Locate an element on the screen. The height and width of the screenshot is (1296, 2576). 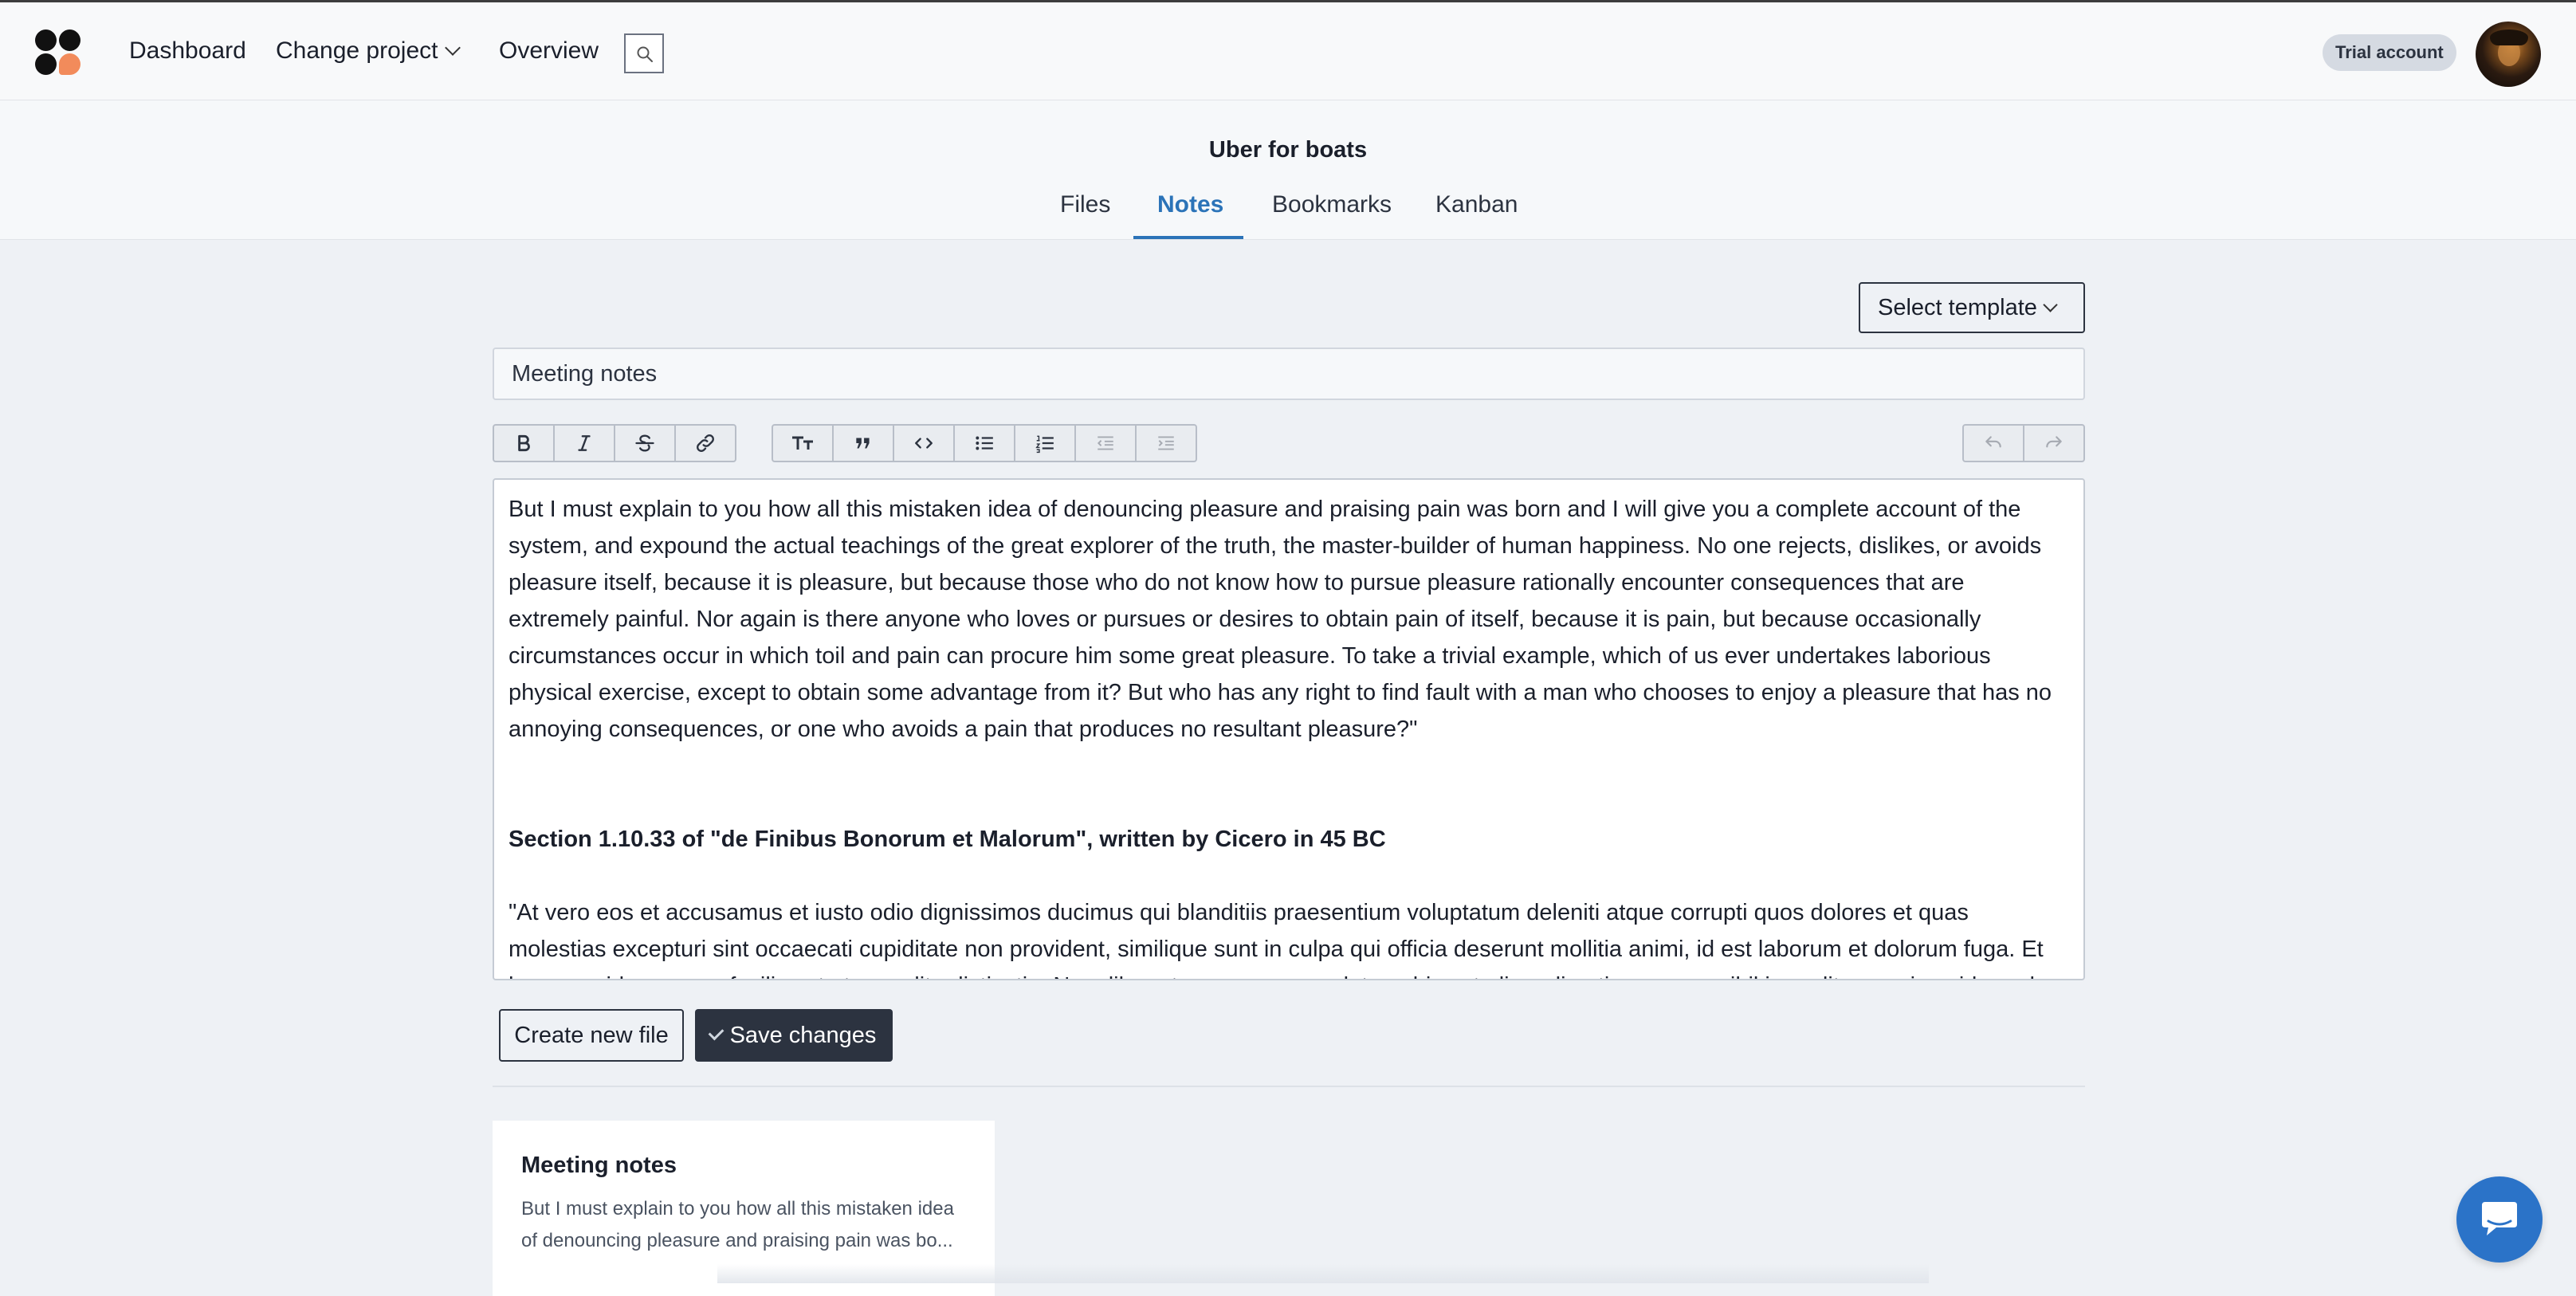
numbered-list-button is located at coordinates (1045, 443).